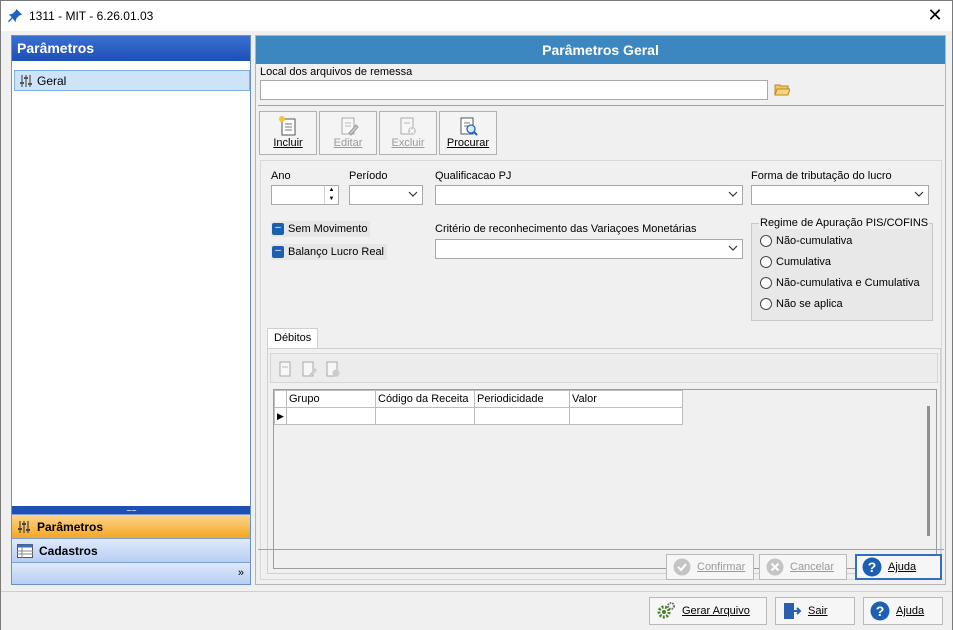 This screenshot has width=953, height=630. Describe the element at coordinates (350, 126) in the screenshot. I see `edit-document-icon` at that location.